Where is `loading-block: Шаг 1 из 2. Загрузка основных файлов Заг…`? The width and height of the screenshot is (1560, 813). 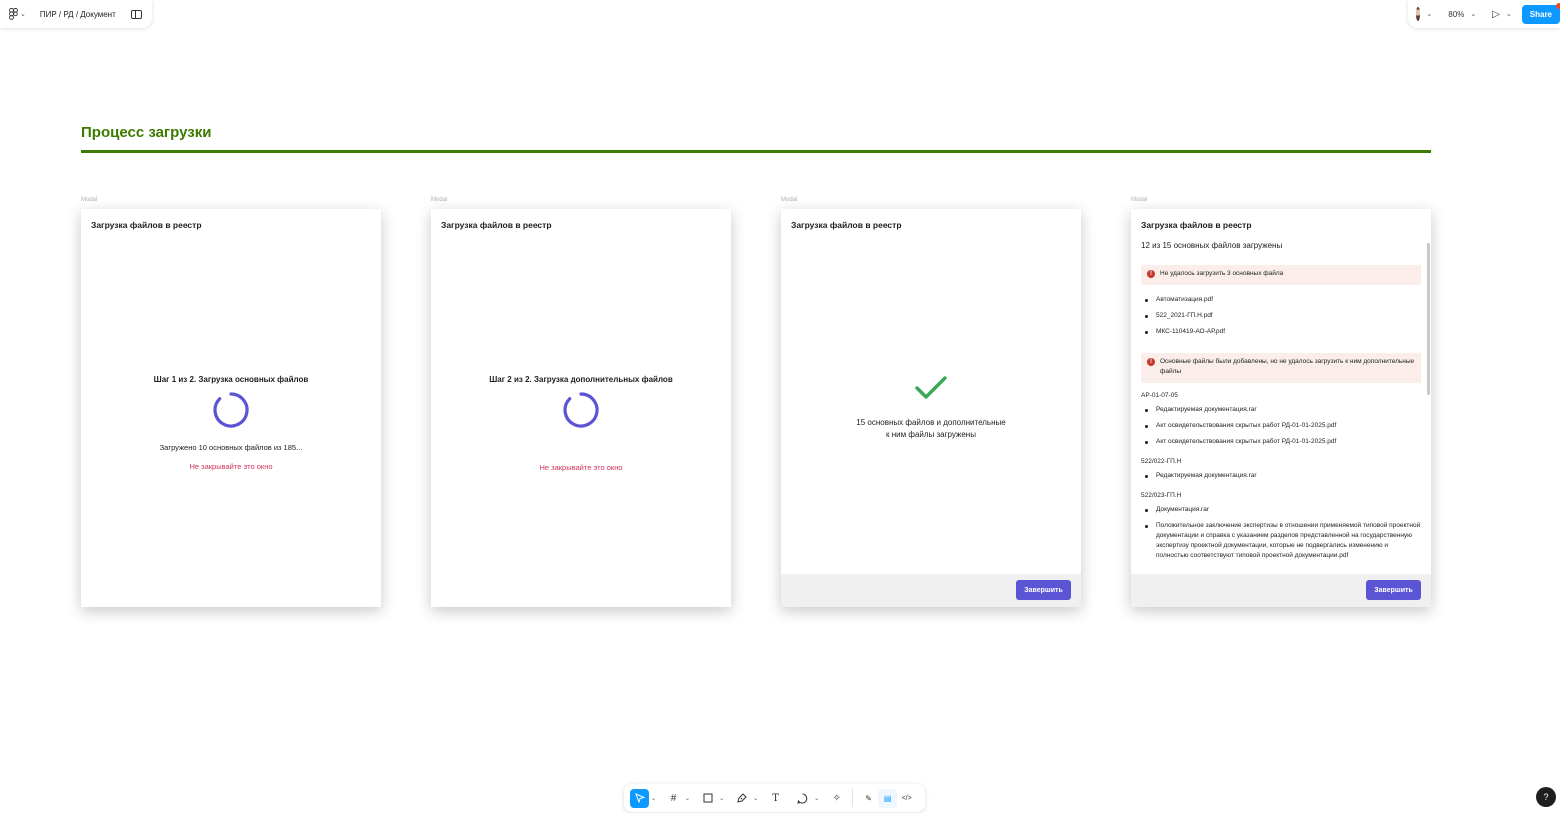
loading-block: Шаг 1 из 2. Загрузка основных файлов Заг… is located at coordinates (231, 423).